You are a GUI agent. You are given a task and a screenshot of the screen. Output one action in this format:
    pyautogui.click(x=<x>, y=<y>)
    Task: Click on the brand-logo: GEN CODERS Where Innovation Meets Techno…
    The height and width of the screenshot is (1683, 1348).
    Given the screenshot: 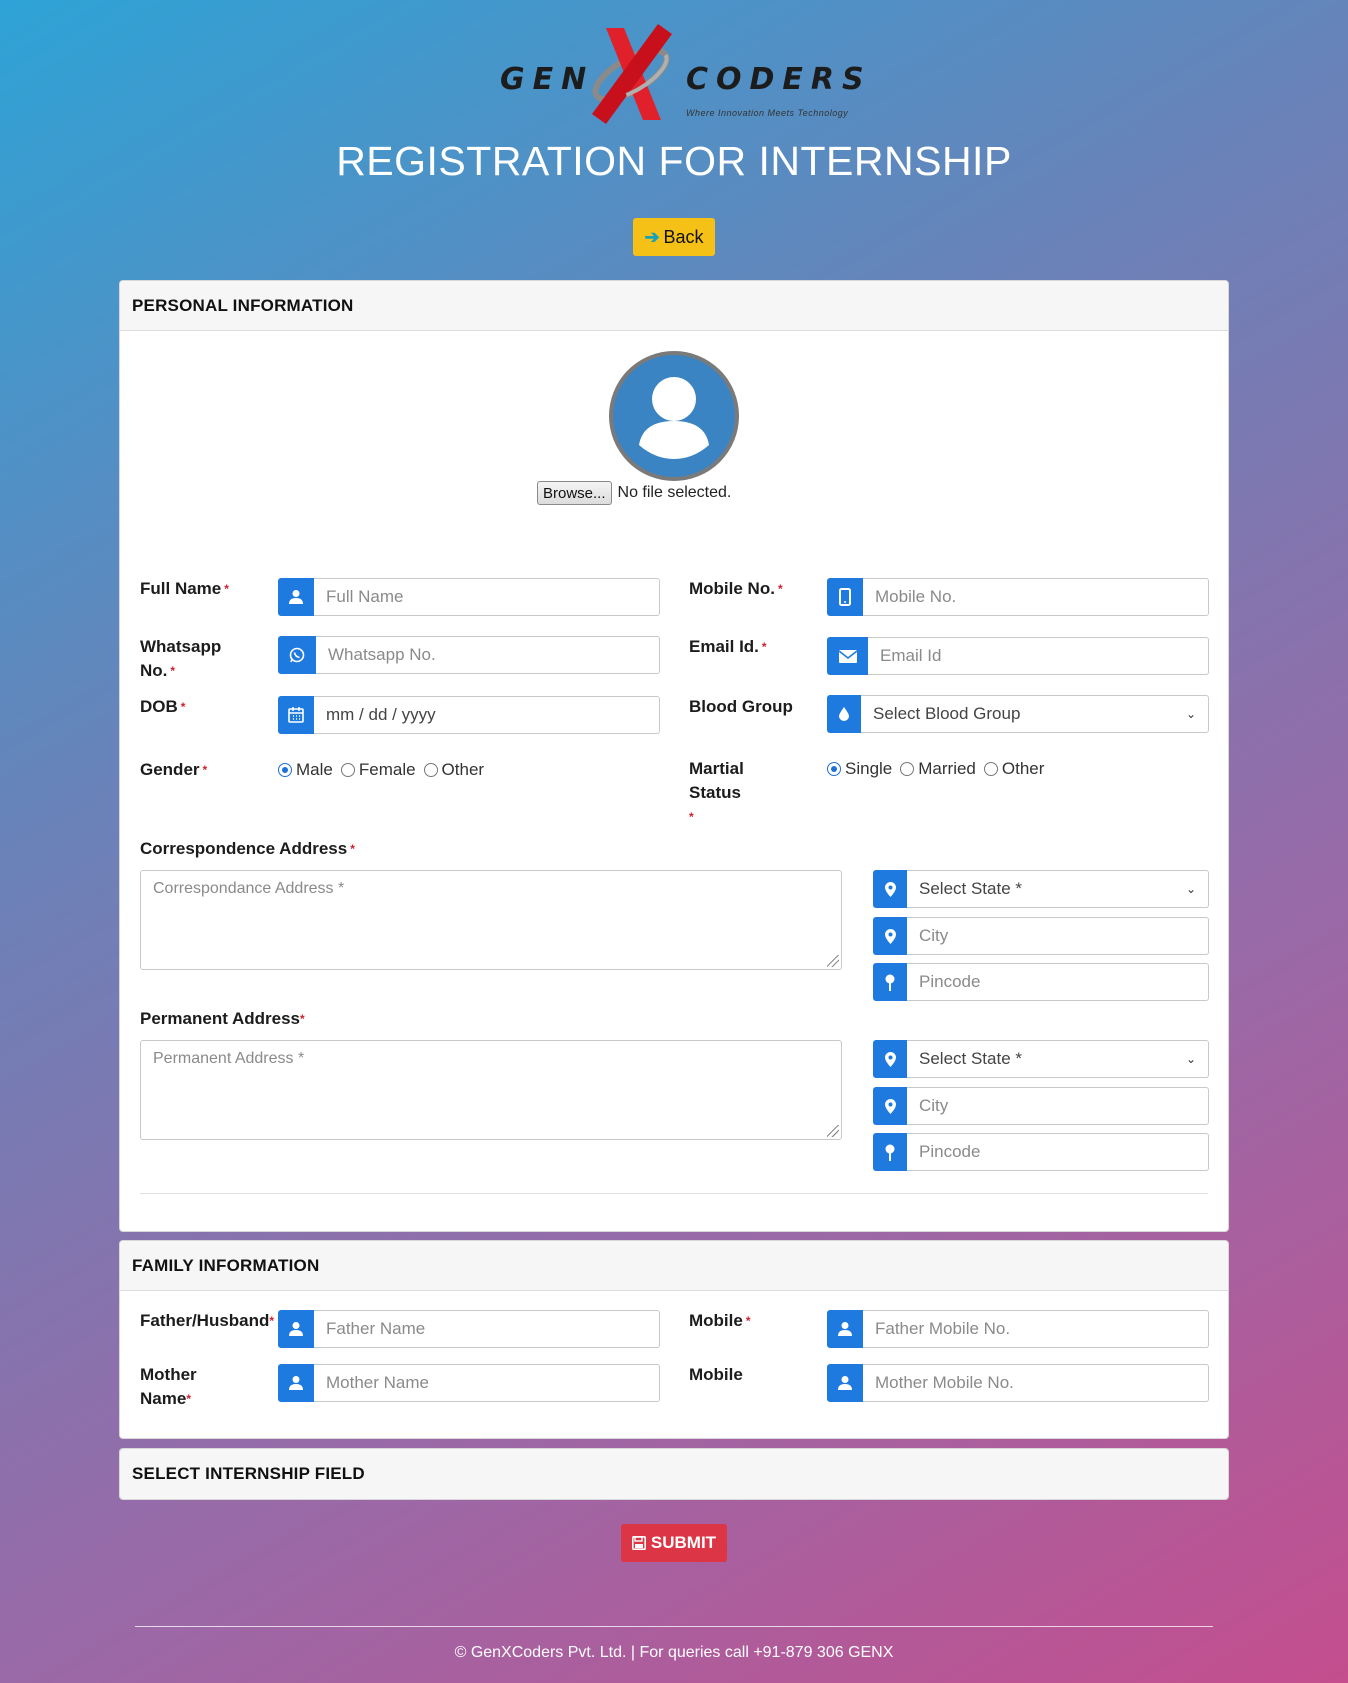 What is the action you would take?
    pyautogui.click(x=681, y=75)
    